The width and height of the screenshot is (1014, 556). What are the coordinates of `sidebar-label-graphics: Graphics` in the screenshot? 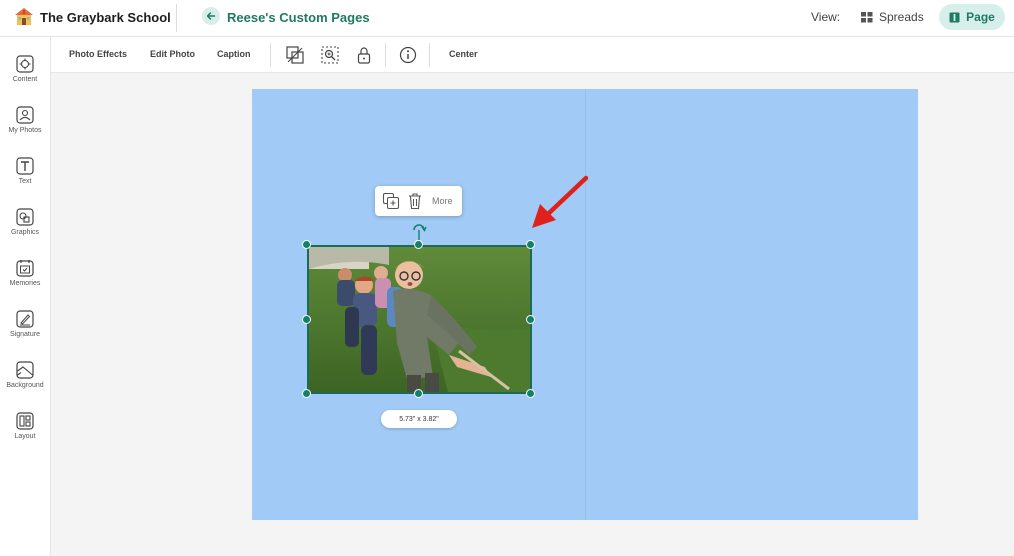 It's located at (24, 232).